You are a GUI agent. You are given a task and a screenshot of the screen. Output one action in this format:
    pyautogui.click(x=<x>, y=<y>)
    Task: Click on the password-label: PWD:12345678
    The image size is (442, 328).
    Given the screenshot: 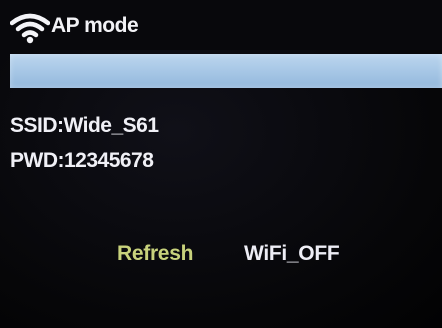 What is the action you would take?
    pyautogui.click(x=82, y=160)
    